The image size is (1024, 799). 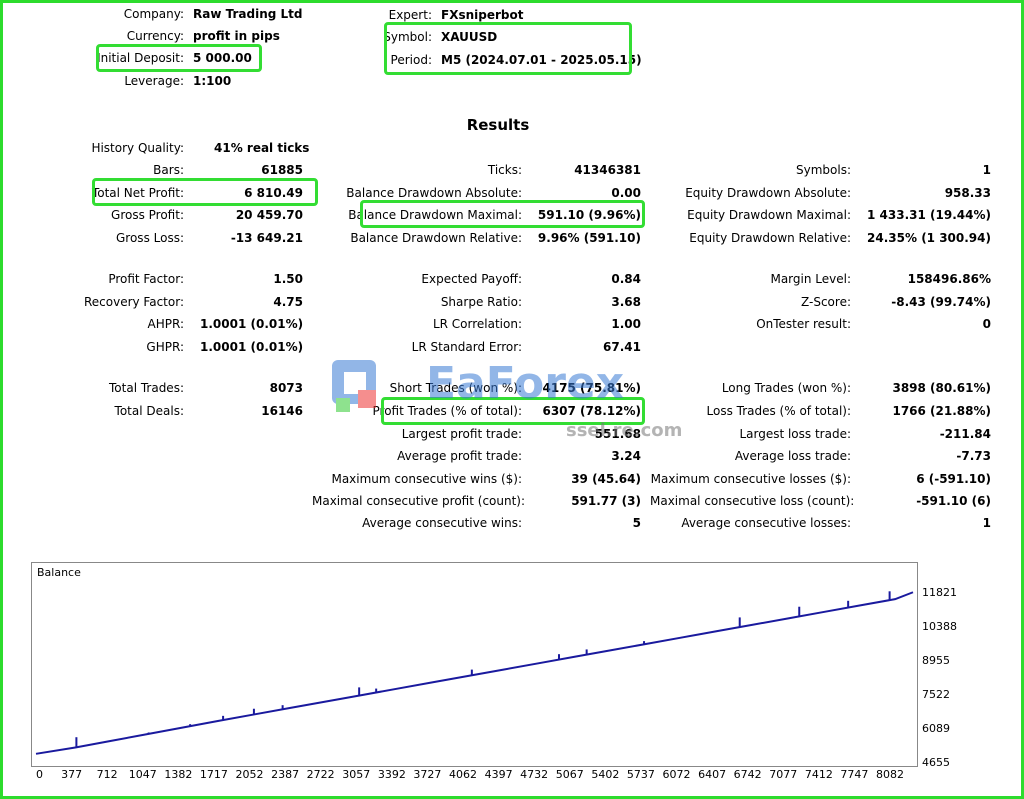 What do you see at coordinates (178, 774) in the screenshot?
I see `x-tick-label: 1382` at bounding box center [178, 774].